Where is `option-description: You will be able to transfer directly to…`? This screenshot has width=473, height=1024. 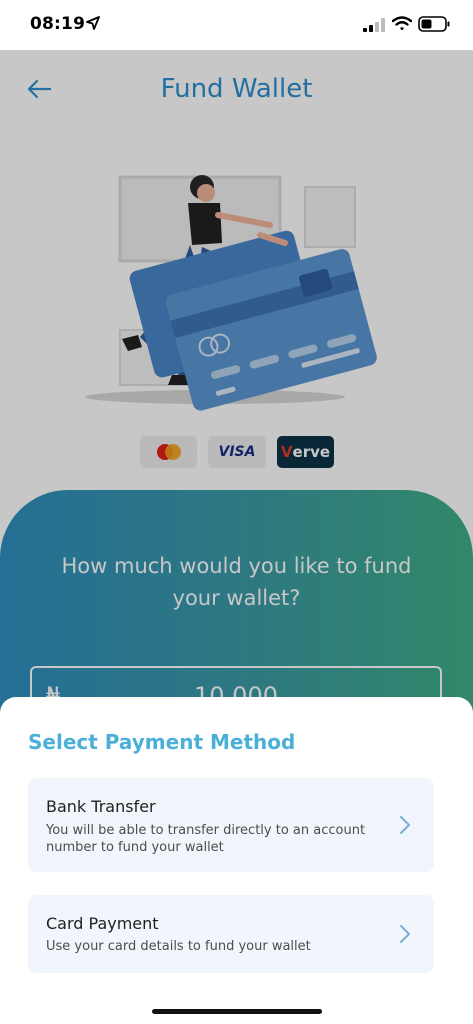 option-description: You will be able to transfer directly to… is located at coordinates (206, 839).